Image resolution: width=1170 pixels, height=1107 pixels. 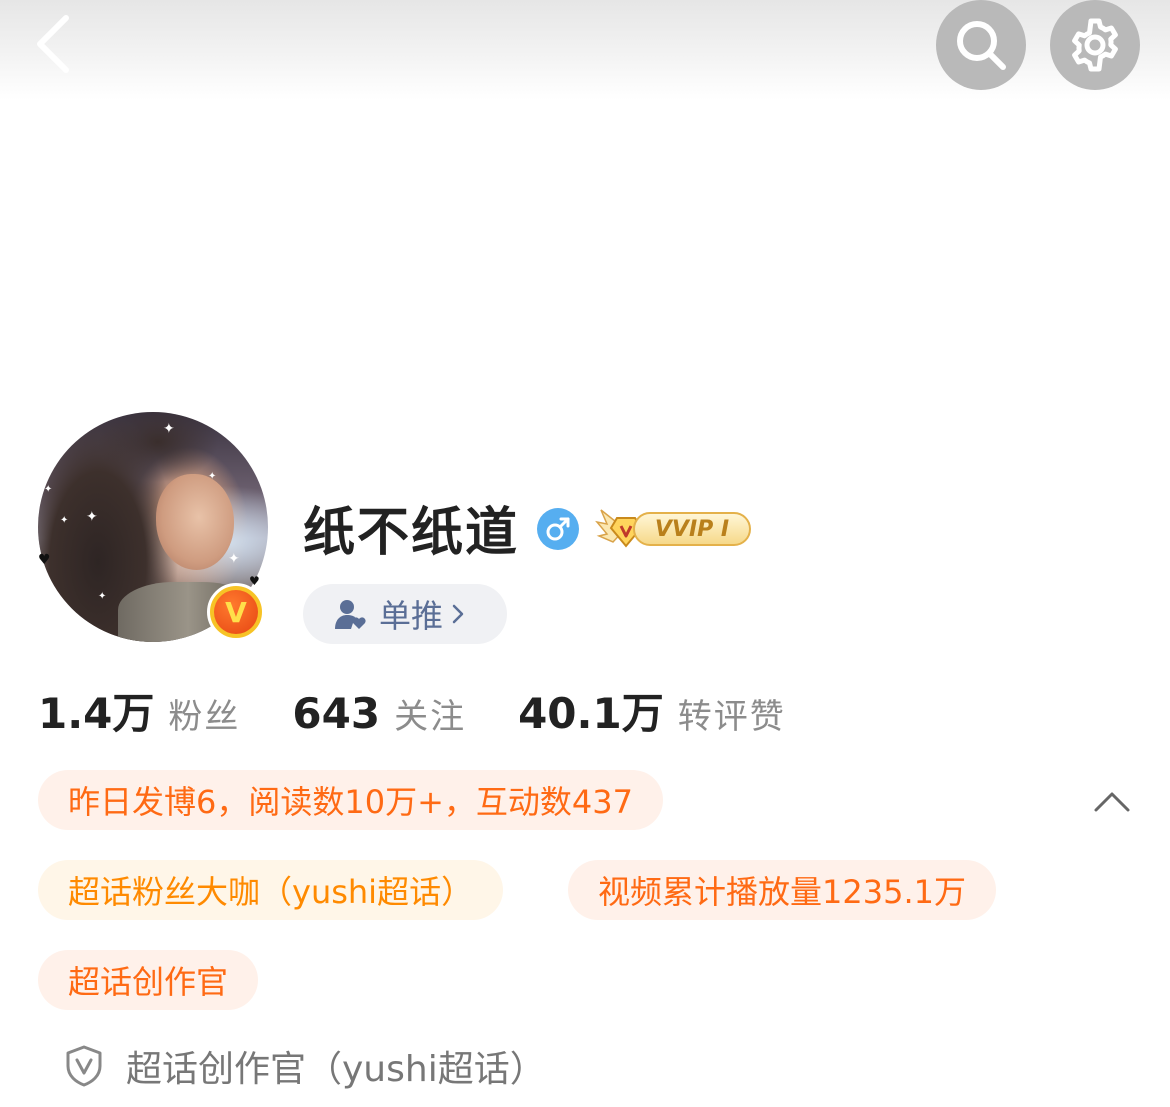 I want to click on creator-tag: 超话创作官, so click(x=148, y=980).